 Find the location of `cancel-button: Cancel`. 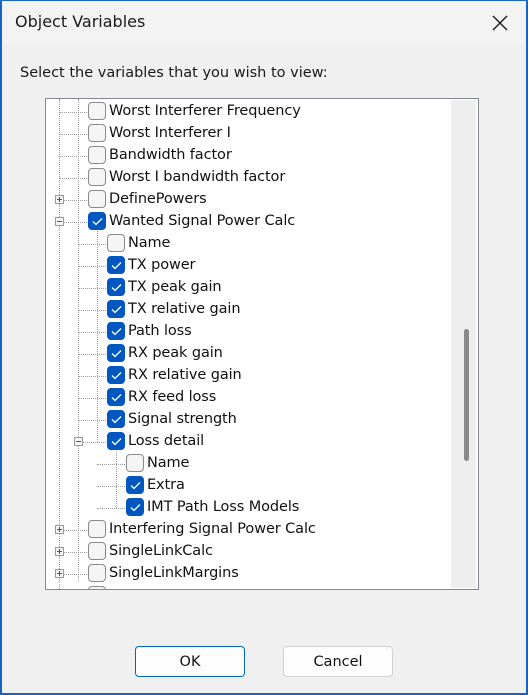

cancel-button: Cancel is located at coordinates (338, 661).